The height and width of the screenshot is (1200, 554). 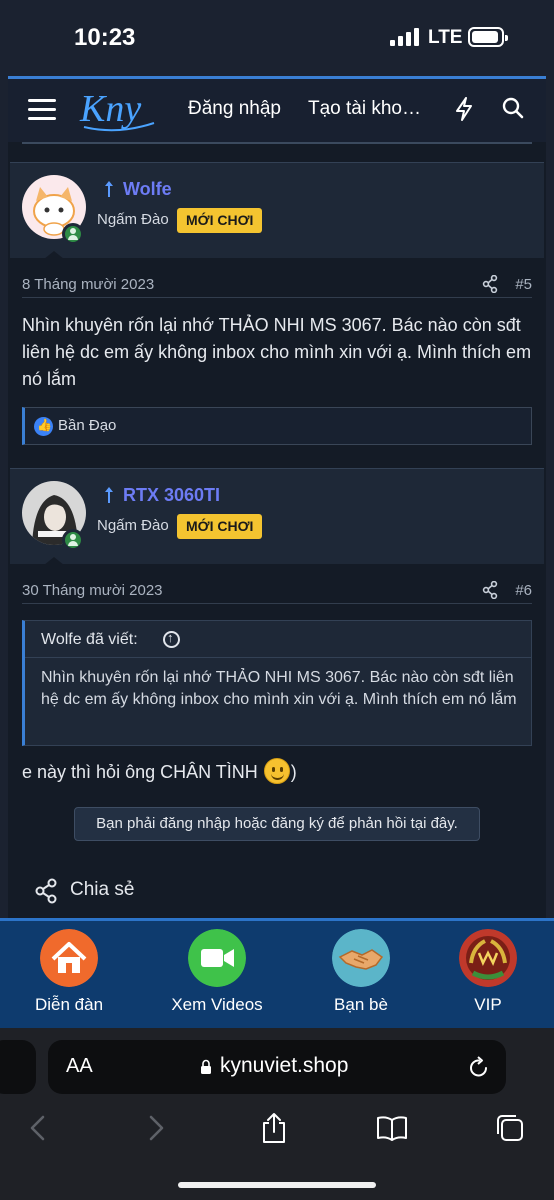 I want to click on home-icon, so click(x=69, y=958).